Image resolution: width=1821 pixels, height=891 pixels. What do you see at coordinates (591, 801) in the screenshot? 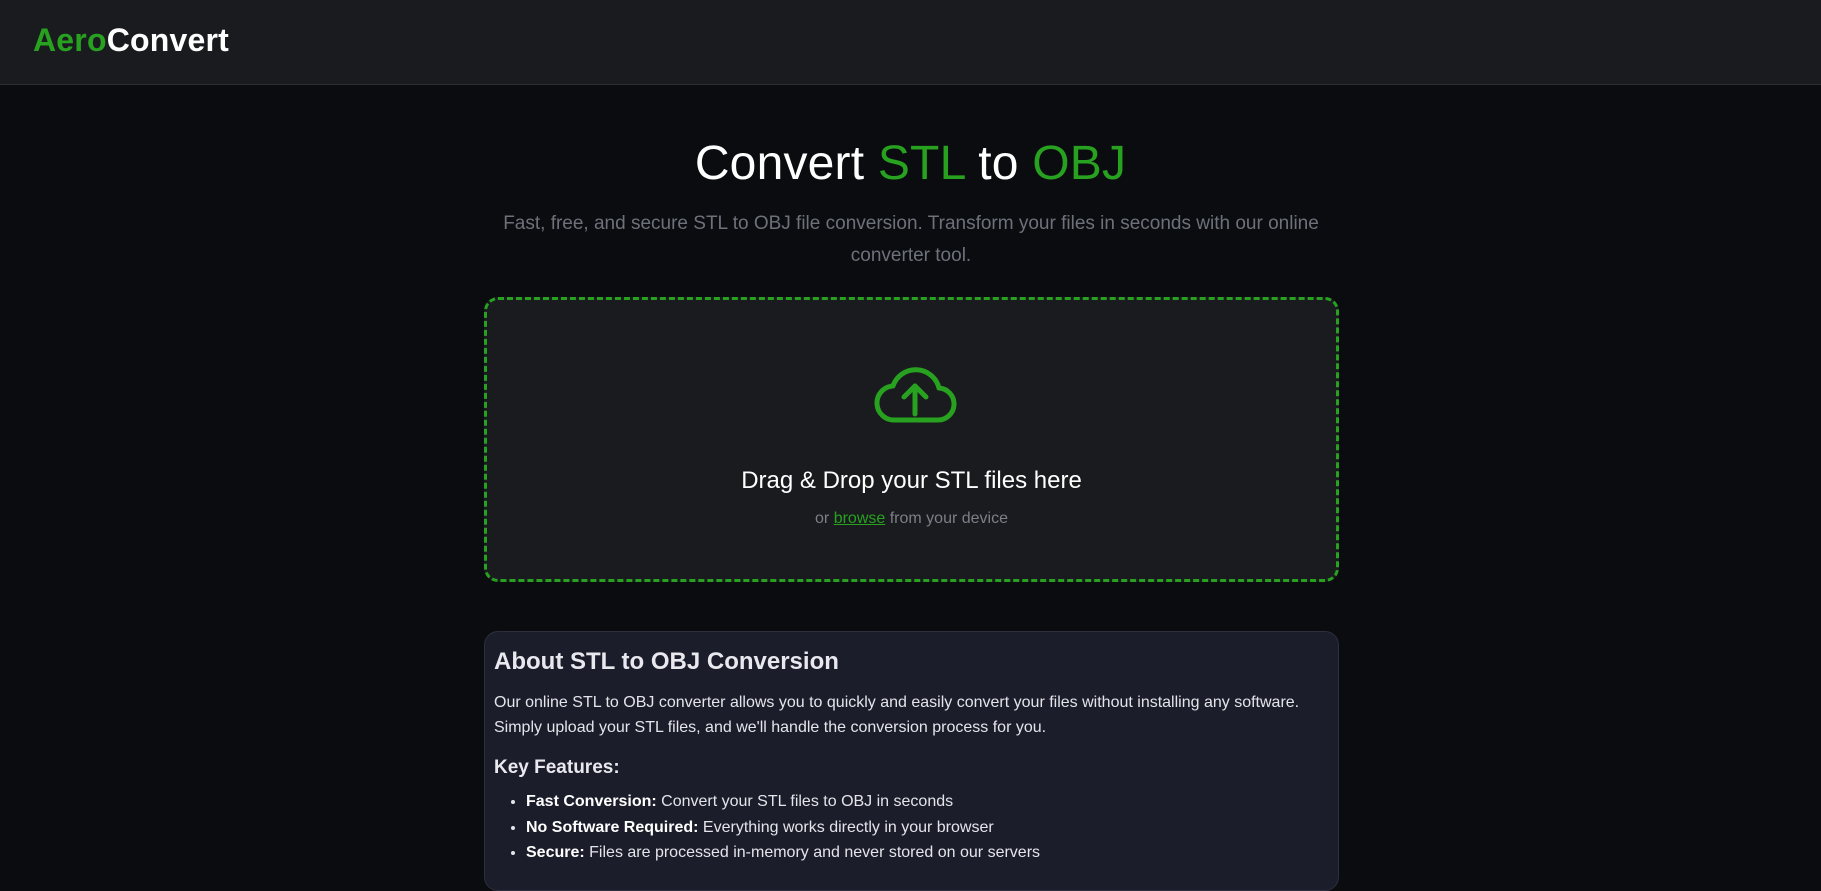
I see `feature-label: Fast Conversion:` at bounding box center [591, 801].